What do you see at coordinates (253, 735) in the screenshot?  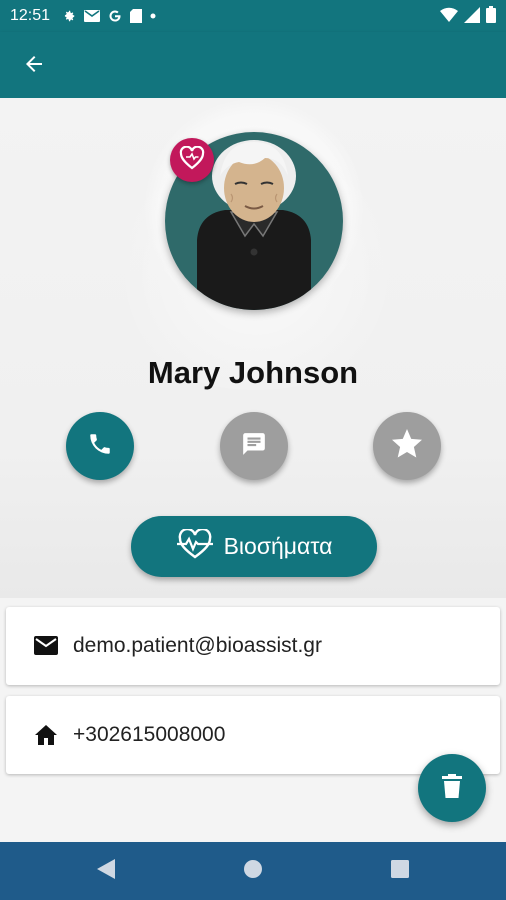 I see `phone-card: +302615008000` at bounding box center [253, 735].